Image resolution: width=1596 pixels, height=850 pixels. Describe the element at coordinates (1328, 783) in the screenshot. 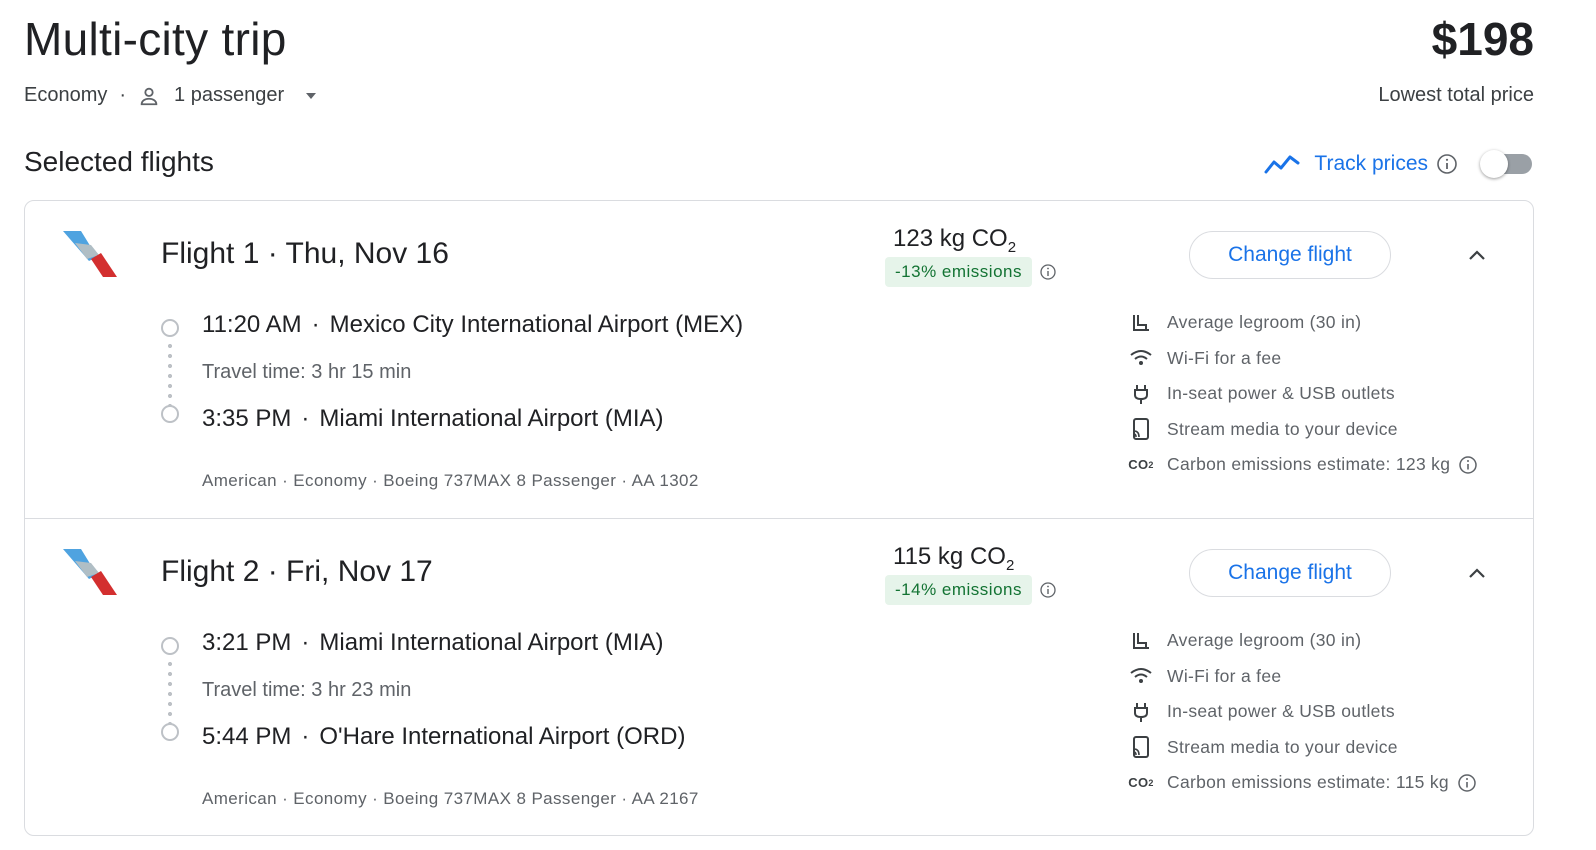

I see `amenity-co2: CO 2 Carbon emissions estimate: 115 kg` at that location.